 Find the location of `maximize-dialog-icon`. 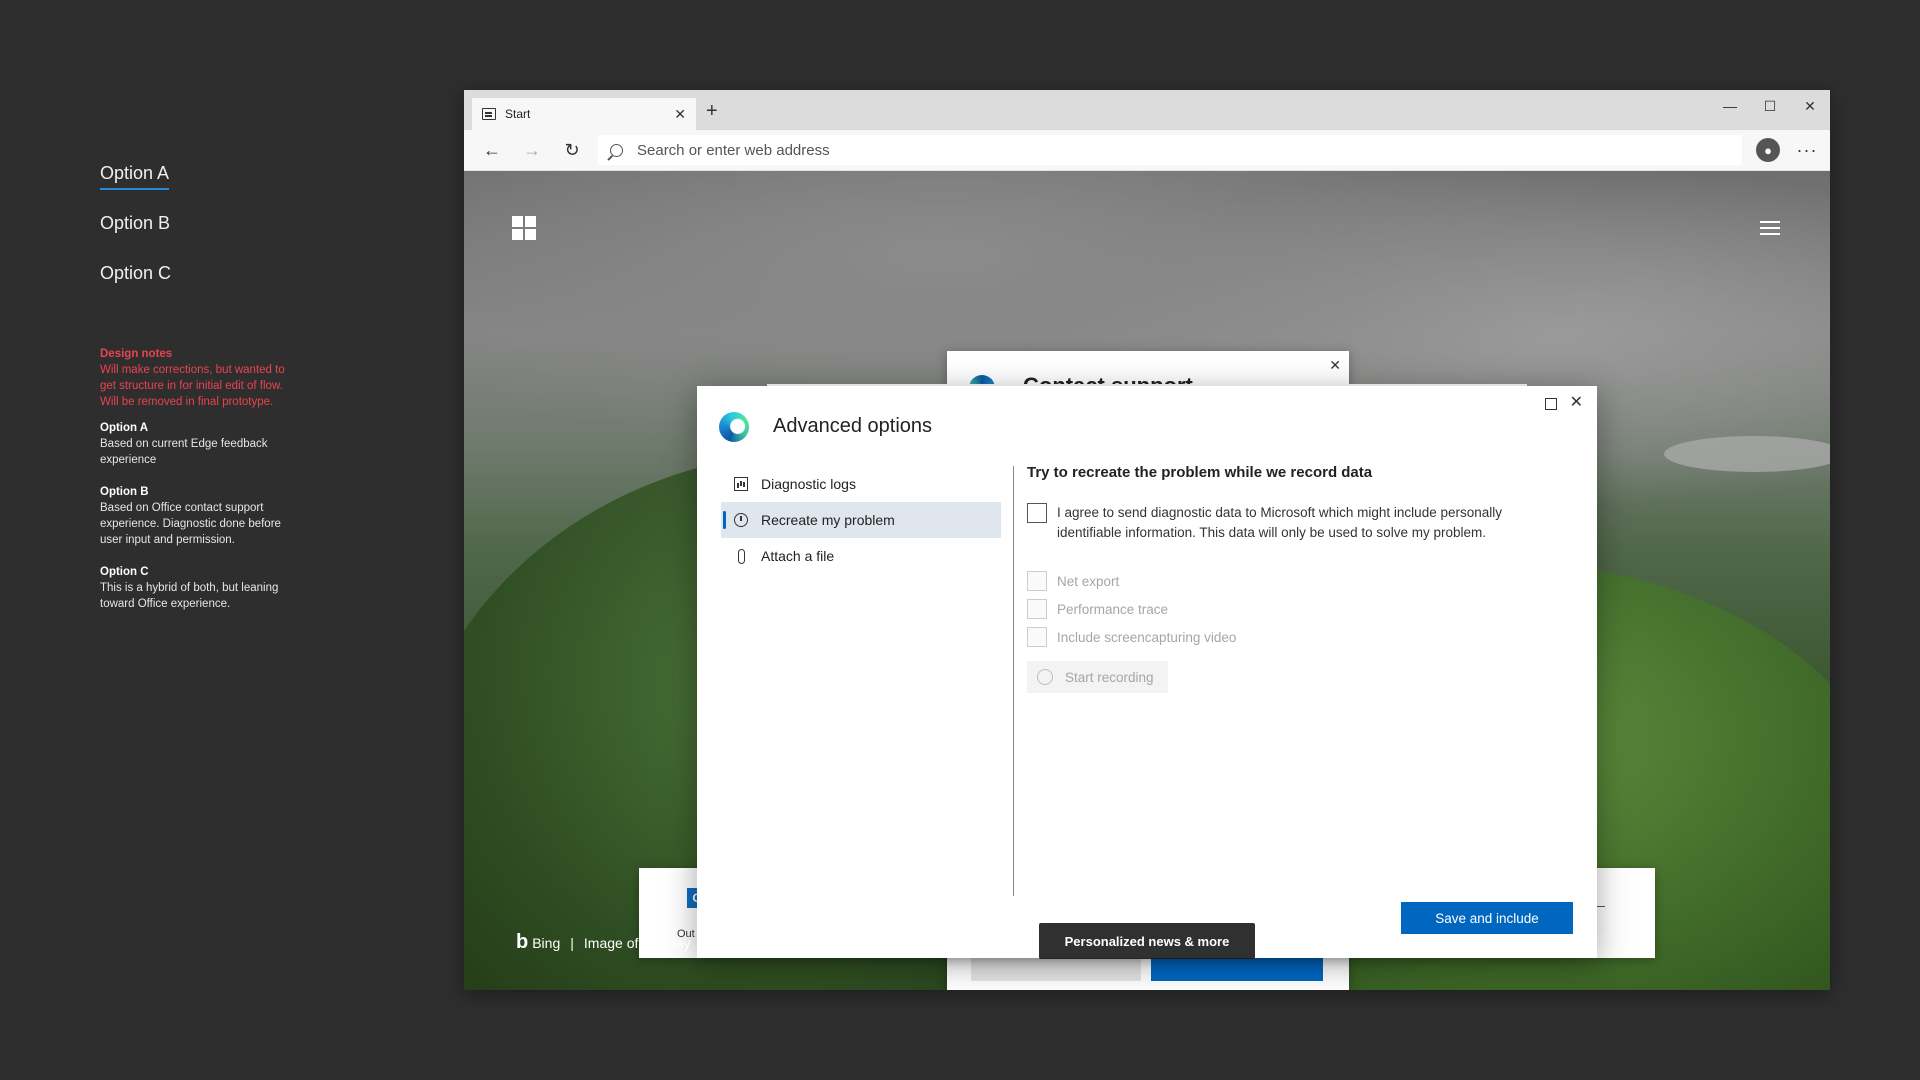

maximize-dialog-icon is located at coordinates (1551, 404).